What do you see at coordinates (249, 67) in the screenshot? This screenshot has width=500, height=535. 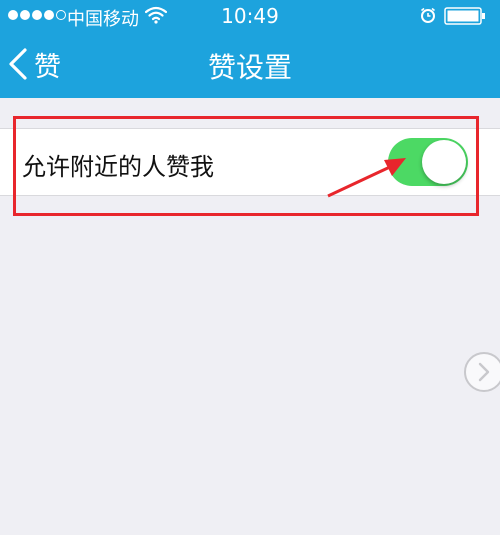 I see `page-title: 赞设置` at bounding box center [249, 67].